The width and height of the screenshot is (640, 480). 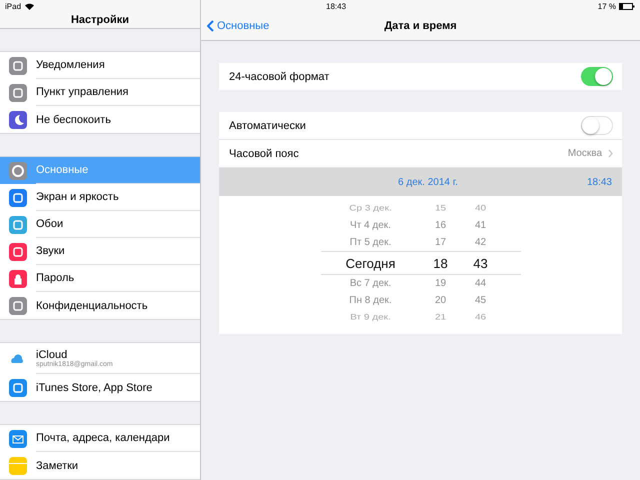 I want to click on item-label: Почта, адреса, календари, so click(x=103, y=438).